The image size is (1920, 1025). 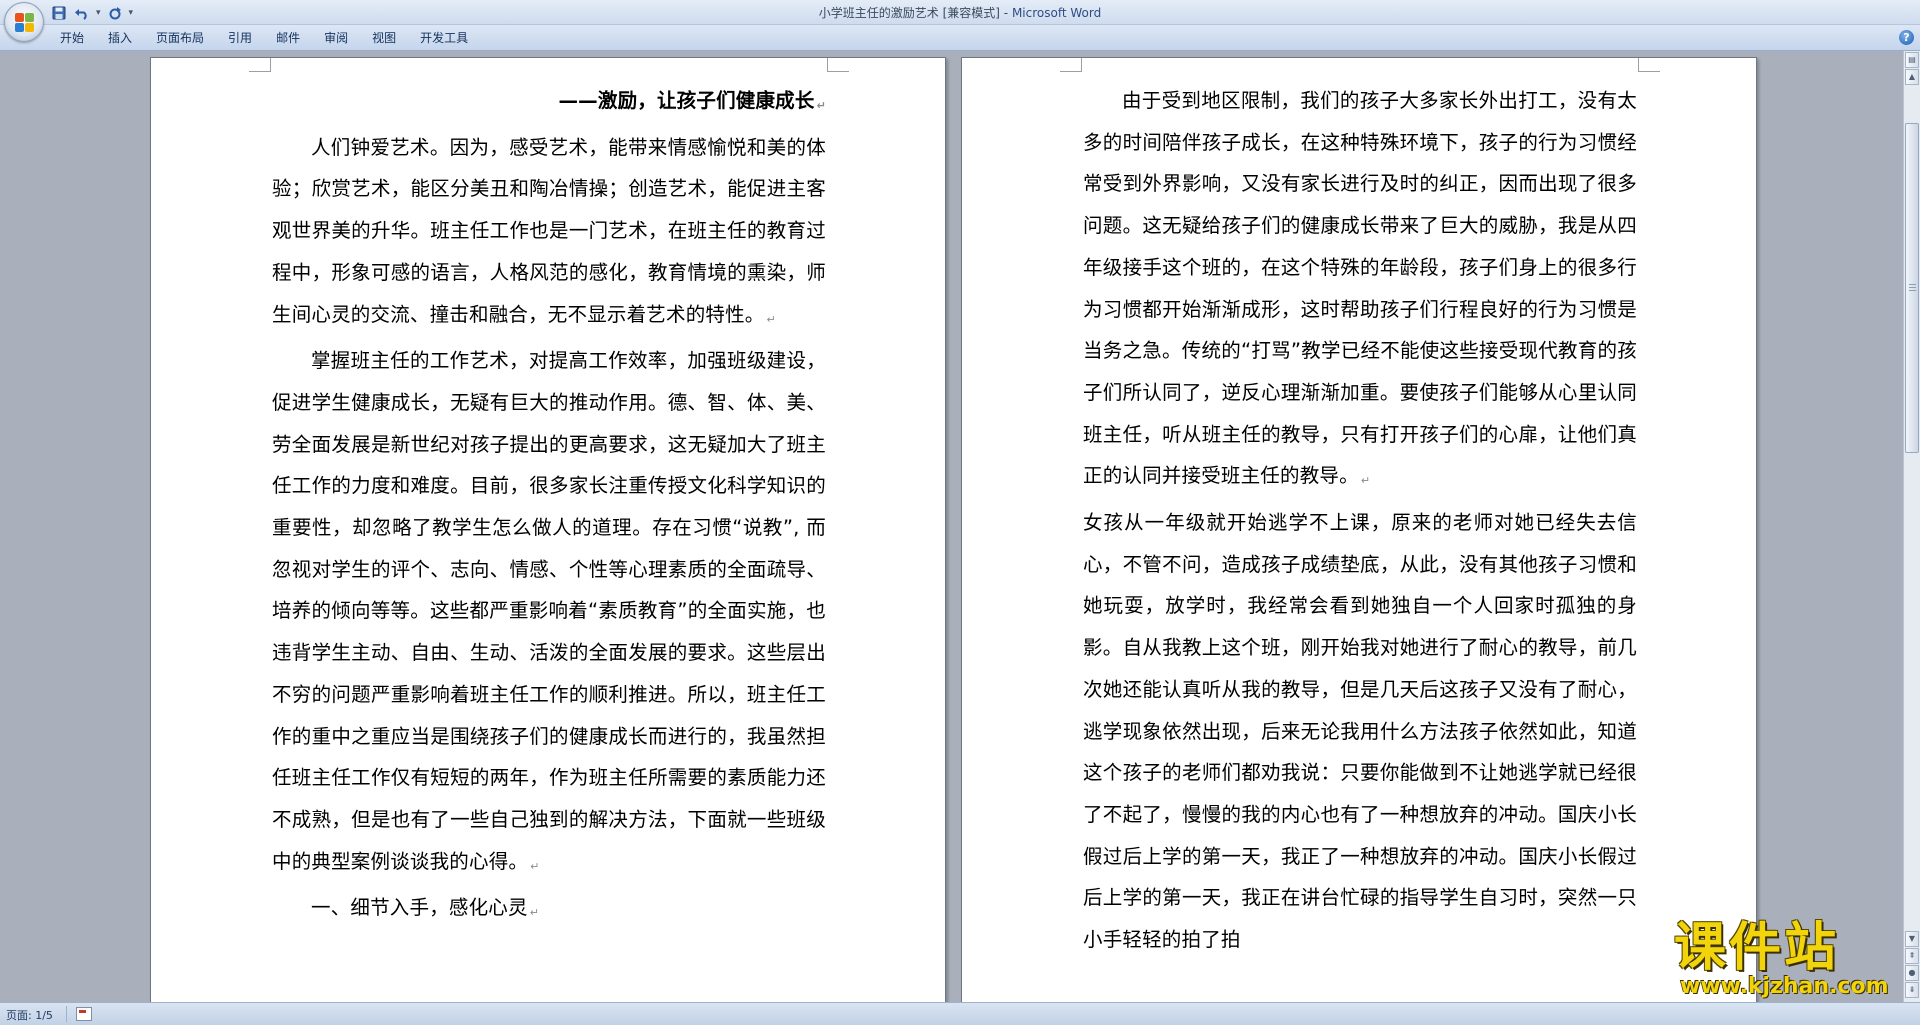 I want to click on watermark-title: 课件站, so click(x=1757, y=948).